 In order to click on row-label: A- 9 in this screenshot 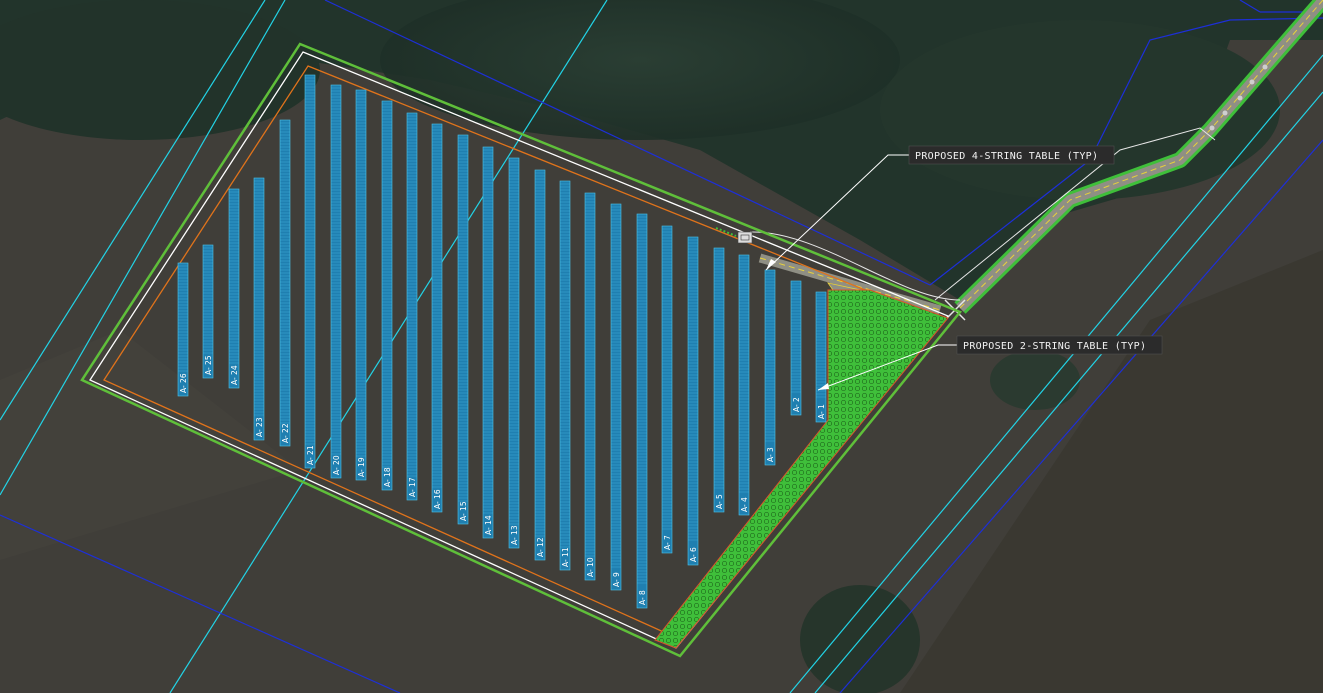, I will do `click(616, 579)`.